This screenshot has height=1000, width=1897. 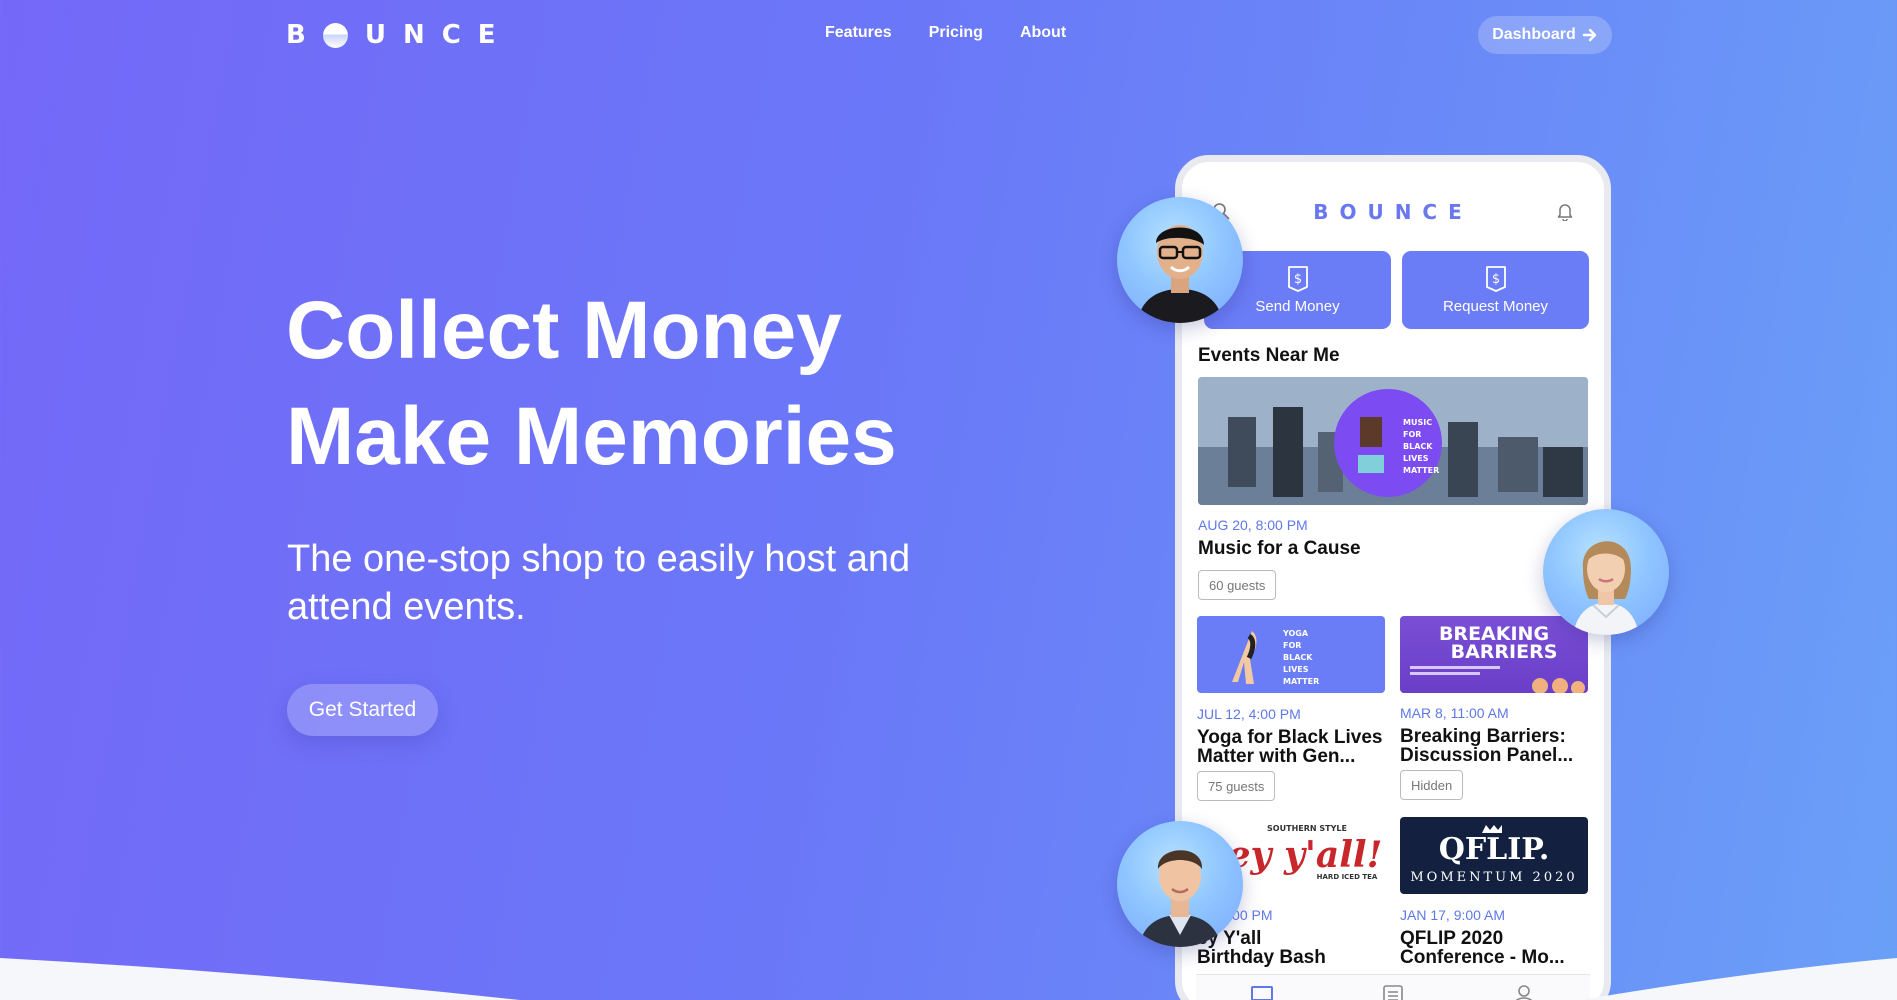 What do you see at coordinates (1504, 652) in the screenshot?
I see `image-text: BARRIERS` at bounding box center [1504, 652].